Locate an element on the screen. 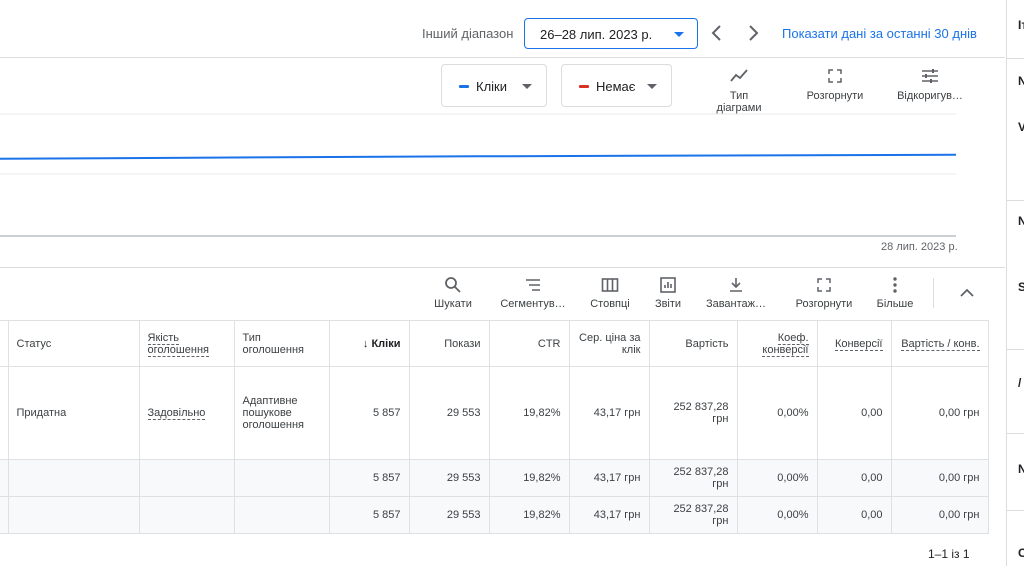 Image resolution: width=1024 pixels, height=566 pixels. impressions-cell: 29 553 is located at coordinates (449, 413).